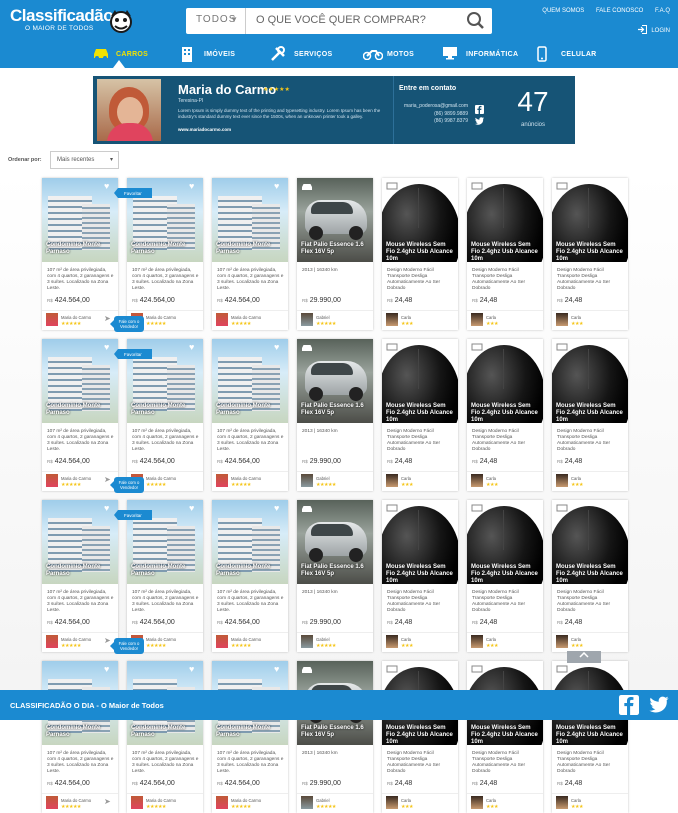  Describe the element at coordinates (563, 11) in the screenshot. I see `link-quem-somos: QUEM SOMOS` at that location.